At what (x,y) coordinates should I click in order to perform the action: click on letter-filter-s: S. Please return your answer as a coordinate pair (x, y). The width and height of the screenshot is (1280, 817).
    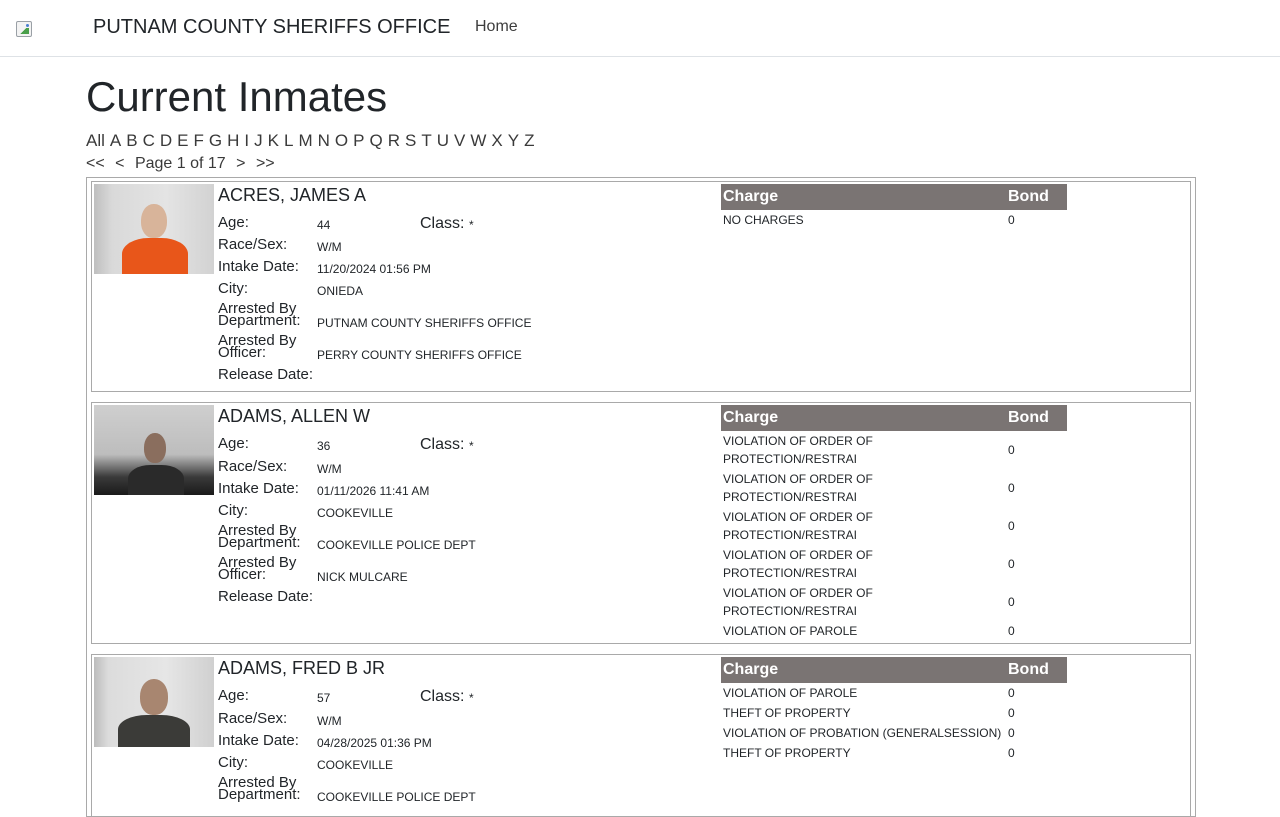
    Looking at the image, I should click on (410, 140).